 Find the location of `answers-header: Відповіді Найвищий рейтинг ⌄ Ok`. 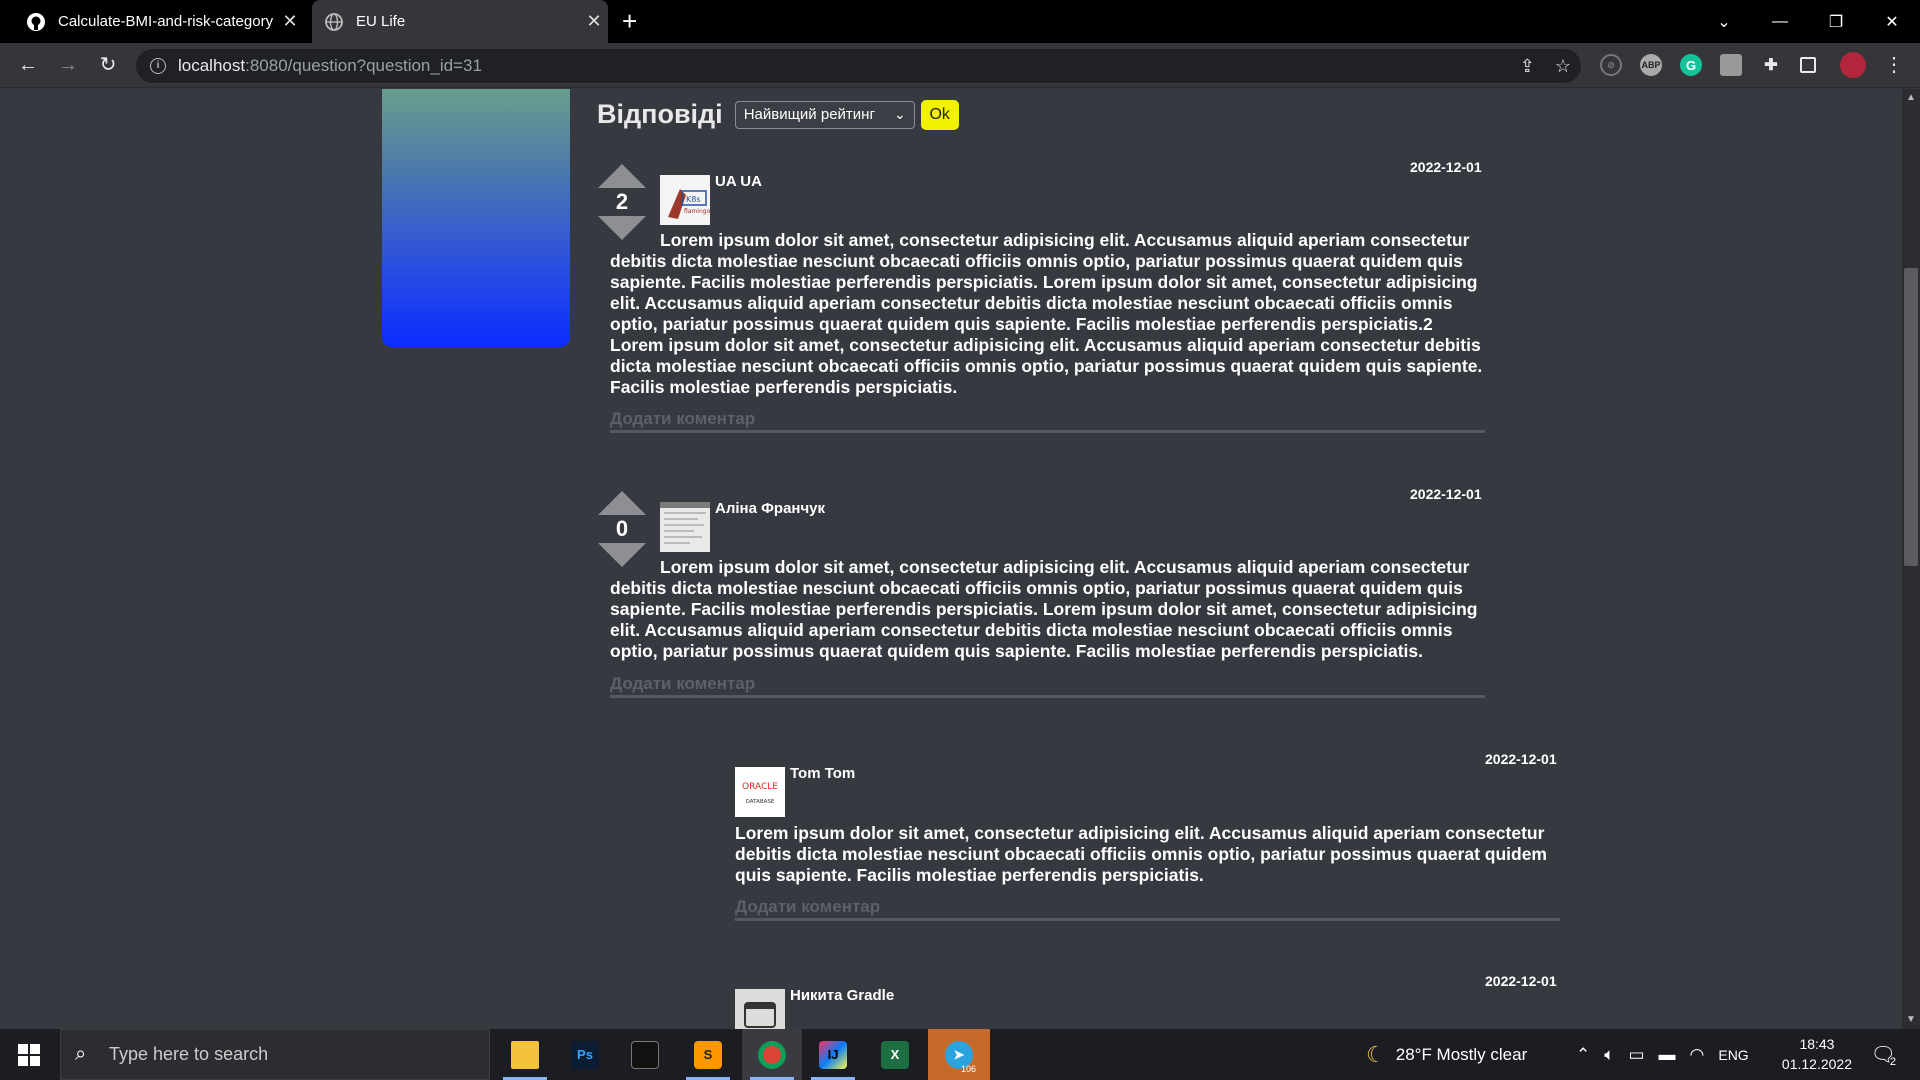

answers-header: Відповіді Найвищий рейтинг ⌄ Ok is located at coordinates (778, 114).